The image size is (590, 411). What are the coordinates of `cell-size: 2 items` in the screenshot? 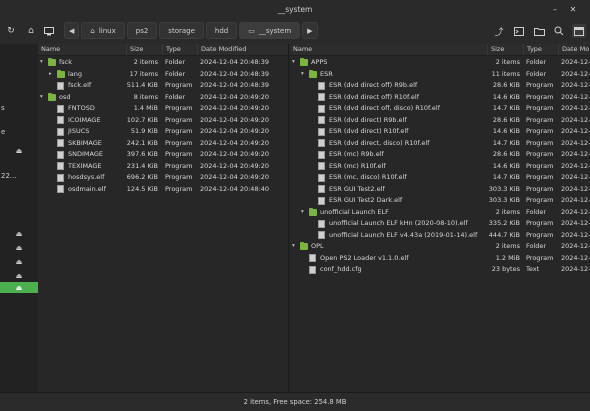 It's located at (507, 211).